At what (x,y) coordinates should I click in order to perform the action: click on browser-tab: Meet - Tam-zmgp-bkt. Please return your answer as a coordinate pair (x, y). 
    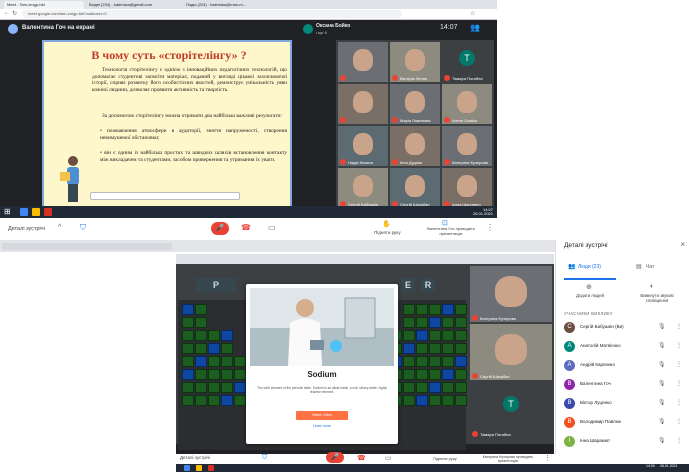
    Looking at the image, I should click on (44, 5).